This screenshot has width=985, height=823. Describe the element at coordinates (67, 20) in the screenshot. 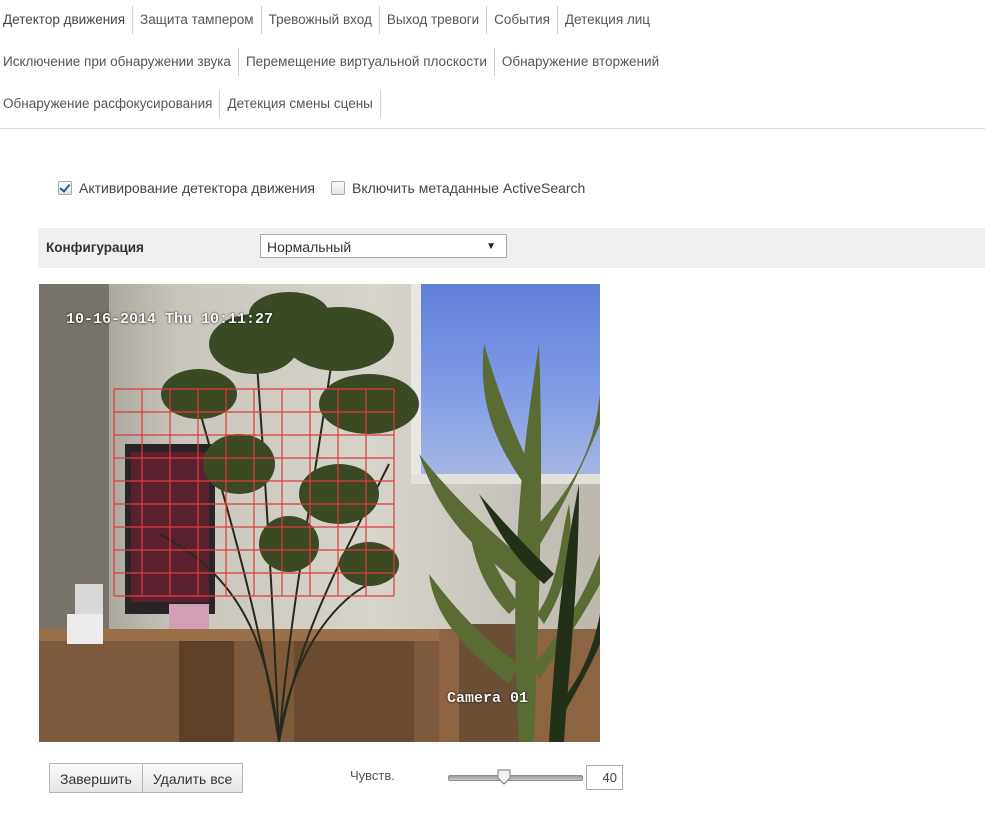

I see `tab-motion-detection: Детектор движения` at that location.